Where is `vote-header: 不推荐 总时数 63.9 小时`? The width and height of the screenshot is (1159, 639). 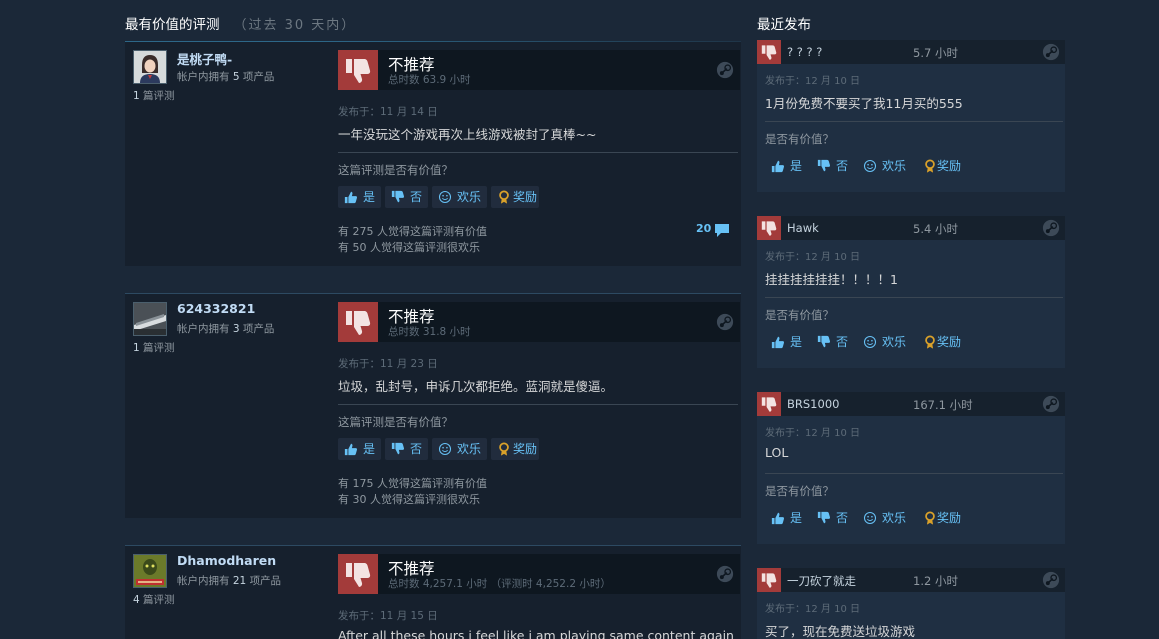
vote-header: 不推荐 总时数 63.9 小时 is located at coordinates (539, 70).